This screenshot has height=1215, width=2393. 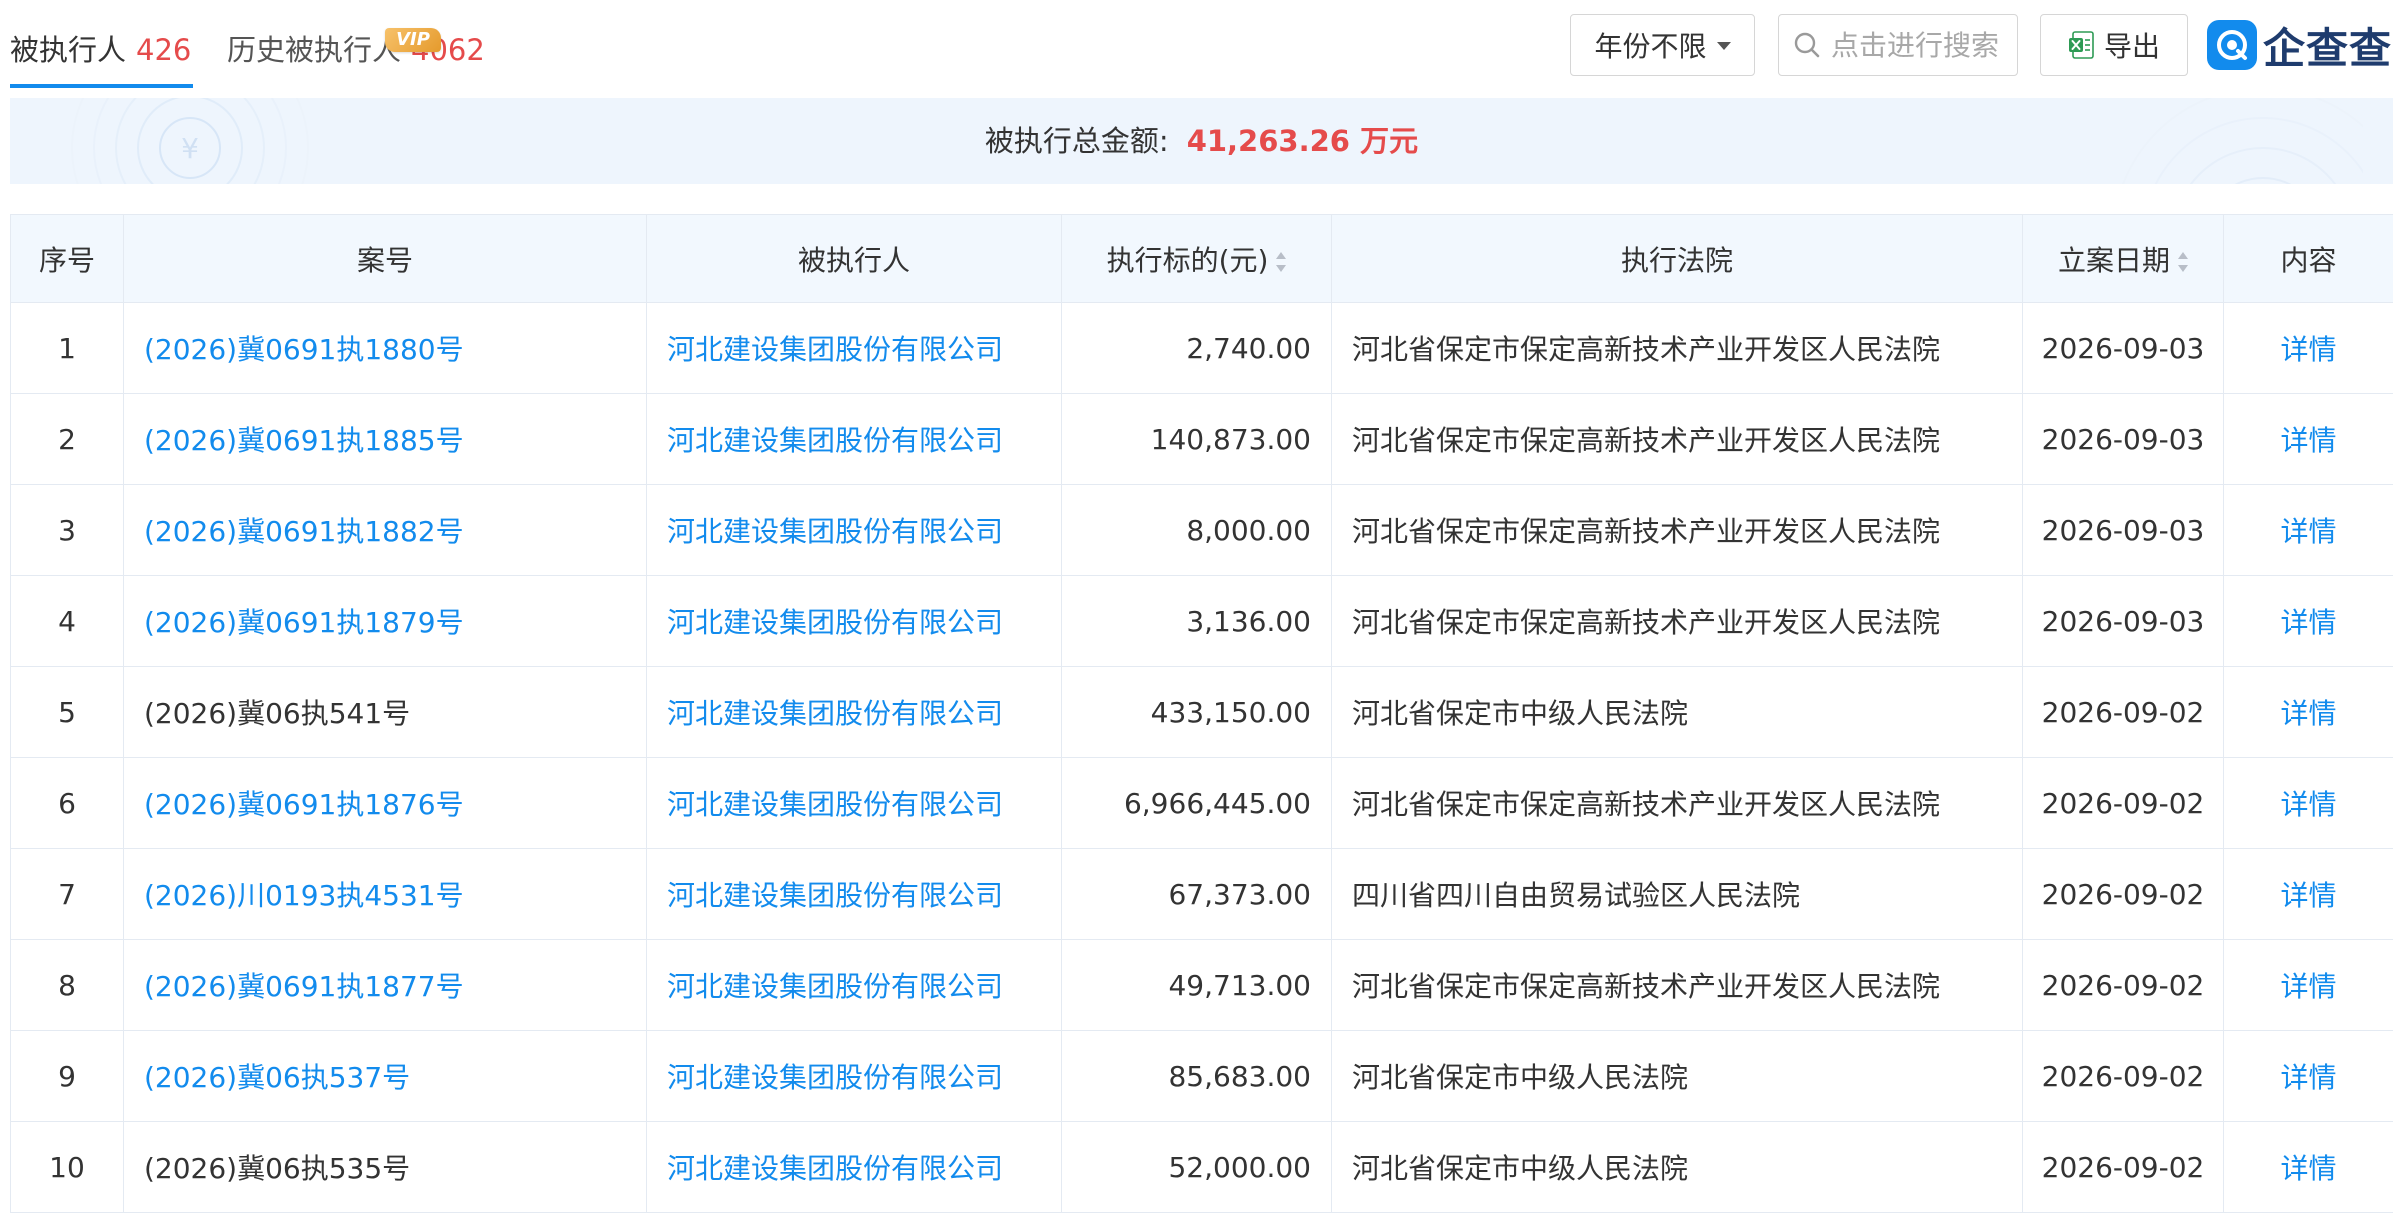 I want to click on vip-badge: VIP, so click(x=413, y=40).